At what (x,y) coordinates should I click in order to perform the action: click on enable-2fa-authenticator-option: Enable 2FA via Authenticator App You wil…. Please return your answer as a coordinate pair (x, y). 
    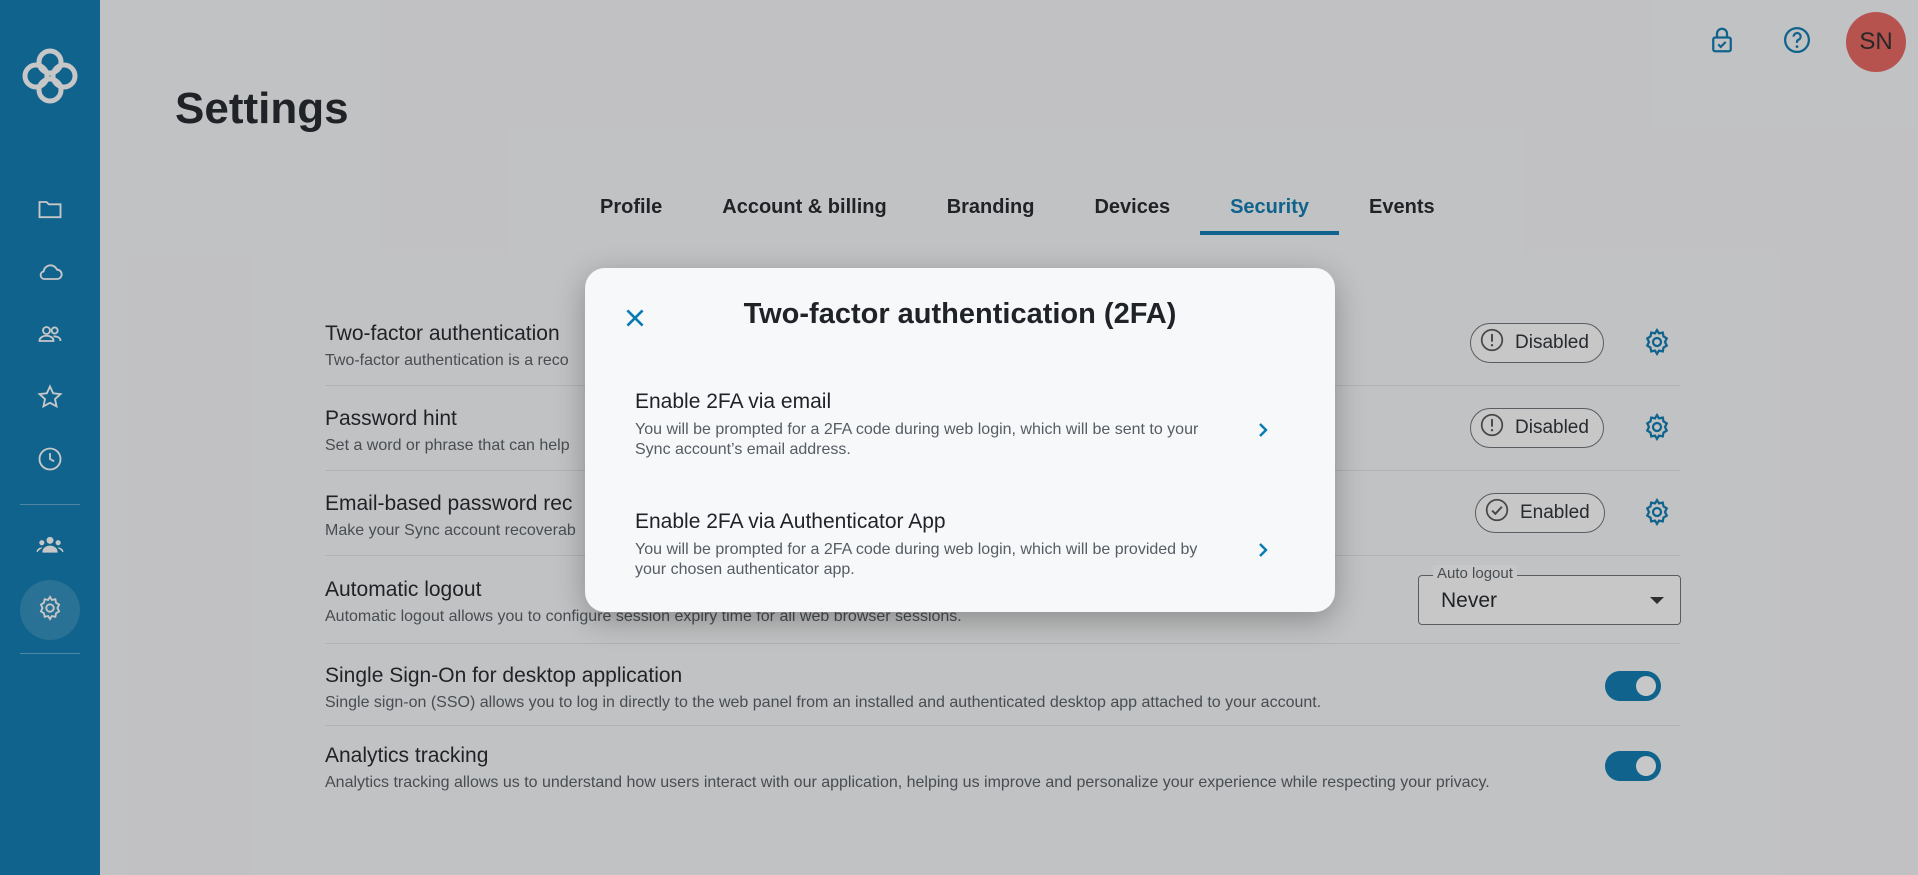
    Looking at the image, I should click on (960, 555).